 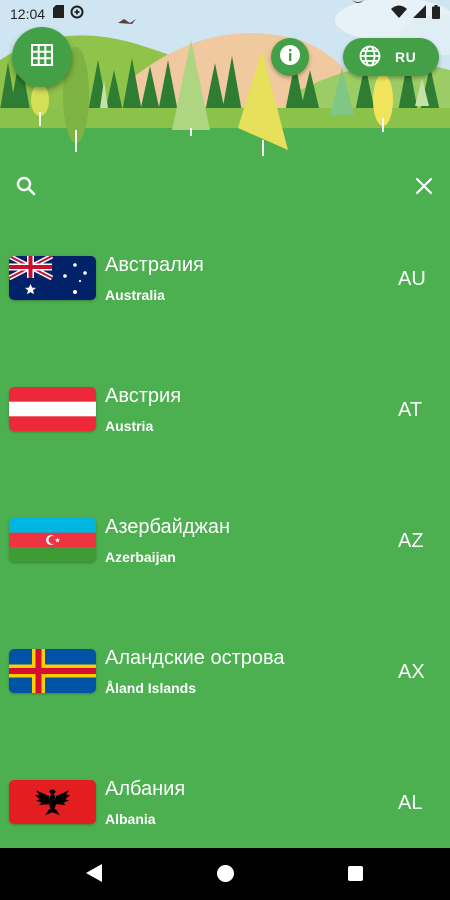 I want to click on navigation-bar, so click(x=225, y=874).